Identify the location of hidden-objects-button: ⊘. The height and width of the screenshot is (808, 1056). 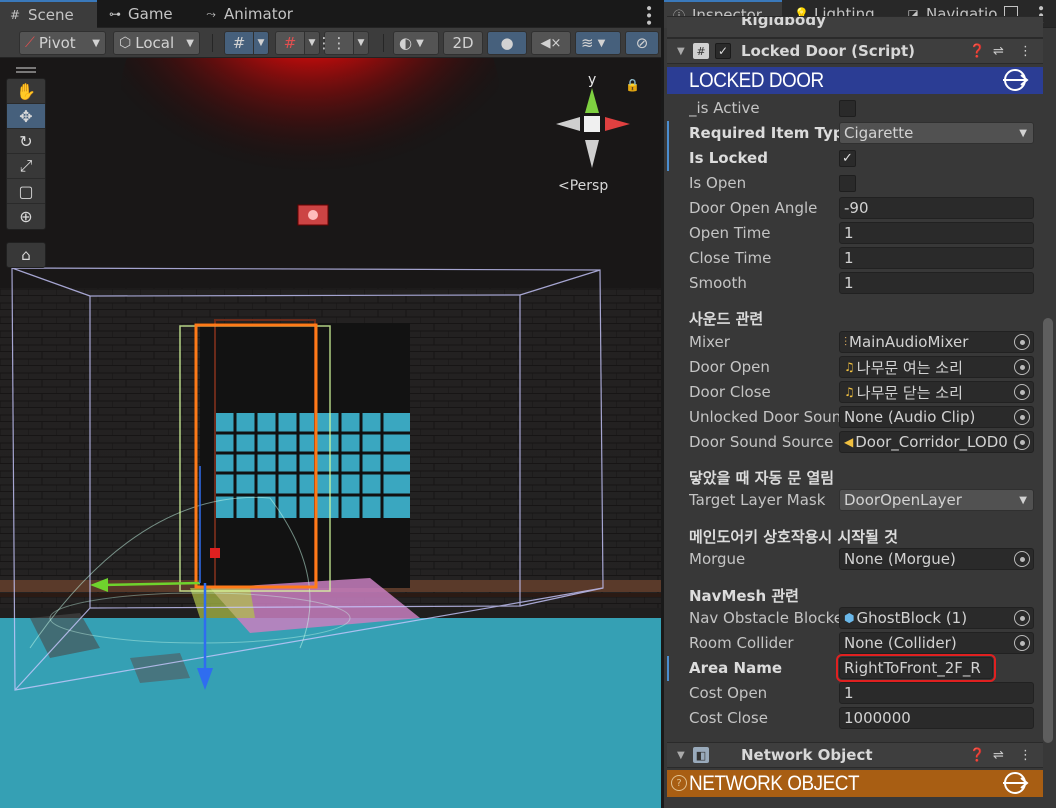
(642, 43).